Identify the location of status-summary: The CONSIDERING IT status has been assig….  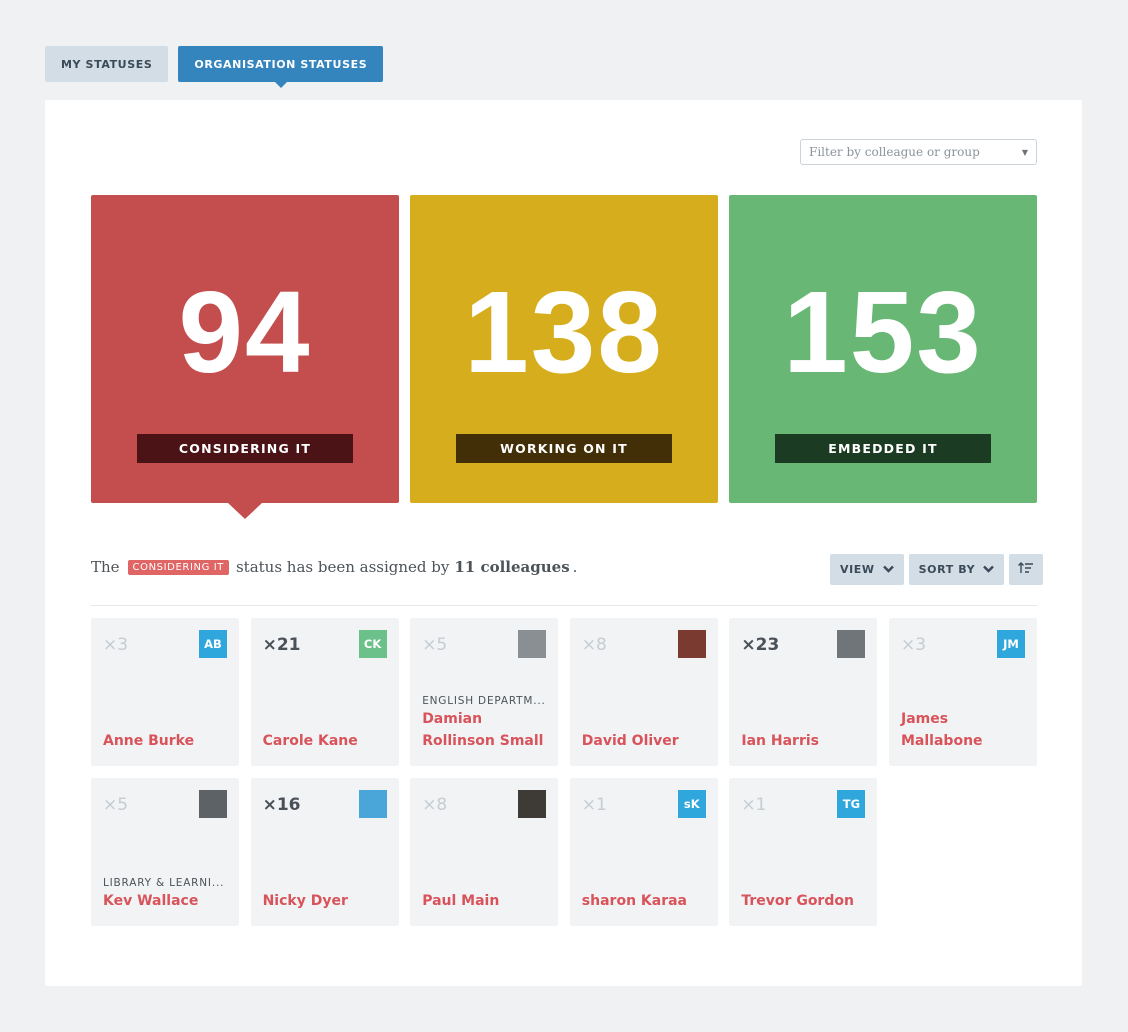
(334, 567).